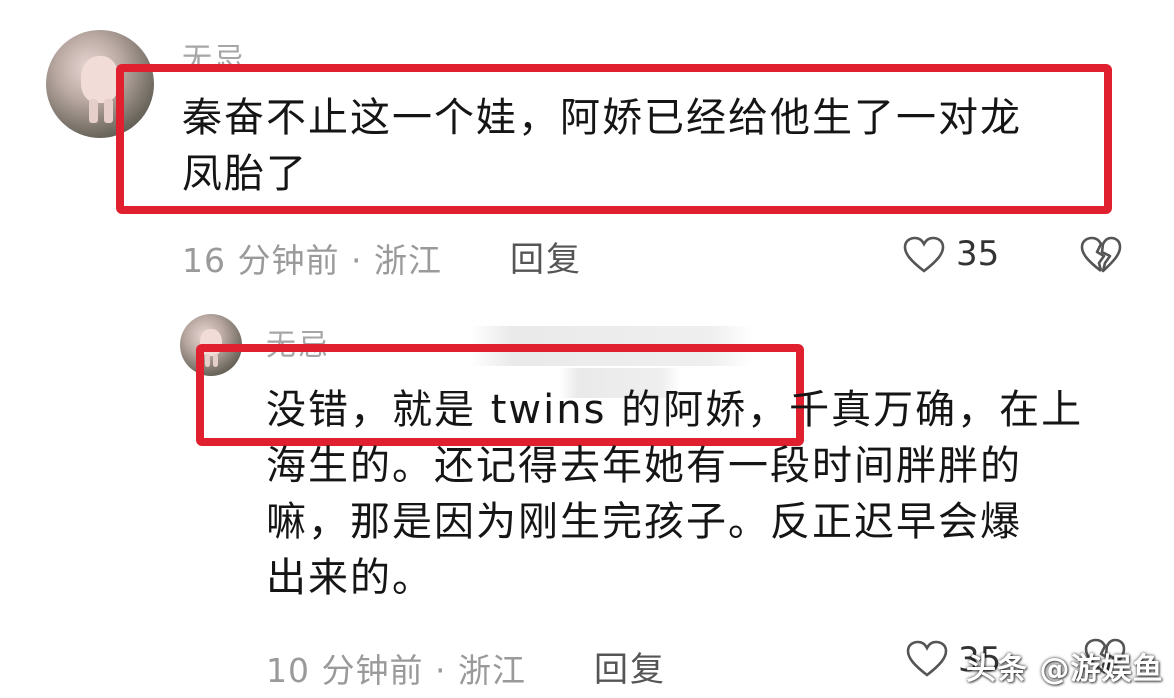 The height and width of the screenshot is (698, 1174). Describe the element at coordinates (100, 79) in the screenshot. I see `pig-avatar-figure` at that location.